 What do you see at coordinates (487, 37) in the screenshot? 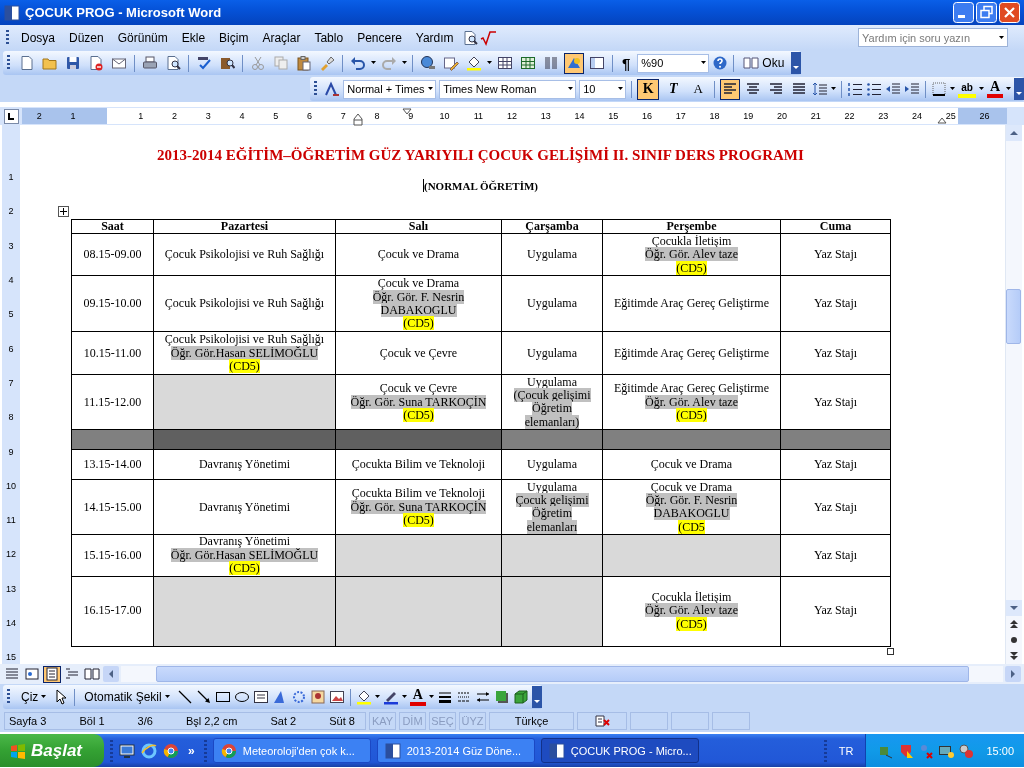
I see `radical-icon` at bounding box center [487, 37].